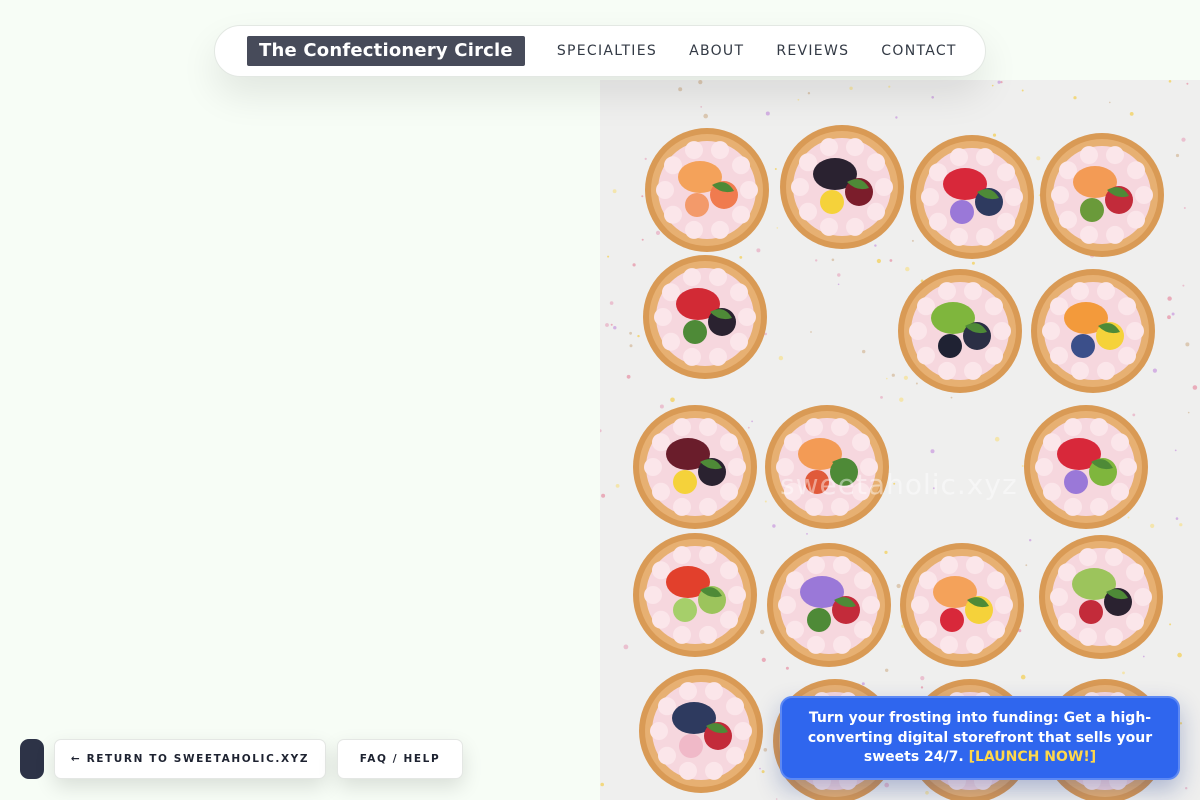 This screenshot has height=800, width=1200. What do you see at coordinates (400, 759) in the screenshot?
I see `faq-button: FAQ / HELP` at bounding box center [400, 759].